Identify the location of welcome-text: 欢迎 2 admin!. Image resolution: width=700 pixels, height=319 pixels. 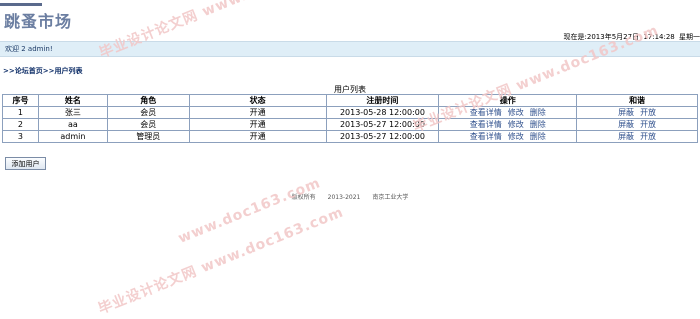
(29, 49).